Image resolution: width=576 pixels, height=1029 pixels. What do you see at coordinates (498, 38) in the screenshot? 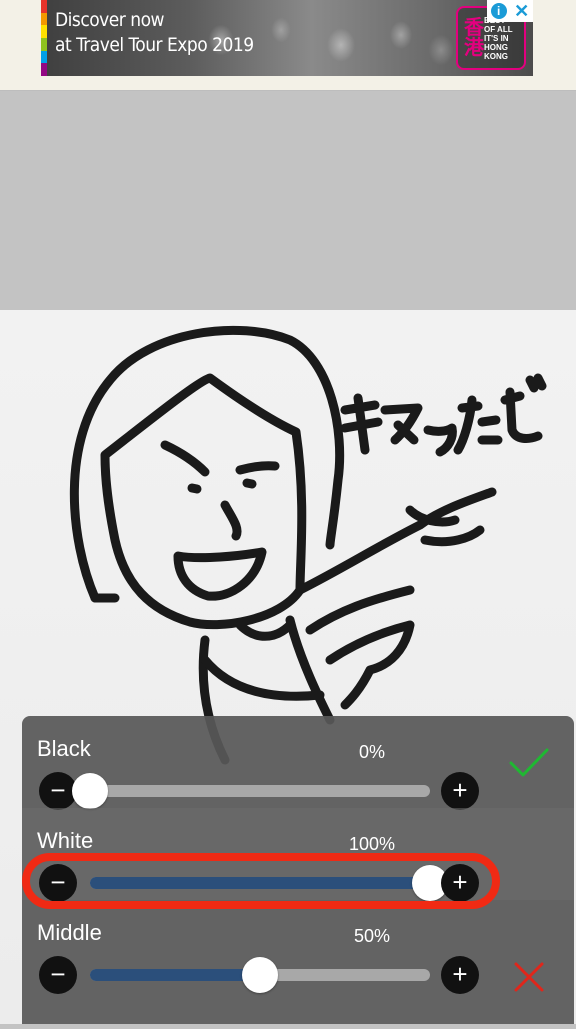
I see `ad-logo-text: BEST OF ALL IT'S IN HONG KONG` at bounding box center [498, 38].